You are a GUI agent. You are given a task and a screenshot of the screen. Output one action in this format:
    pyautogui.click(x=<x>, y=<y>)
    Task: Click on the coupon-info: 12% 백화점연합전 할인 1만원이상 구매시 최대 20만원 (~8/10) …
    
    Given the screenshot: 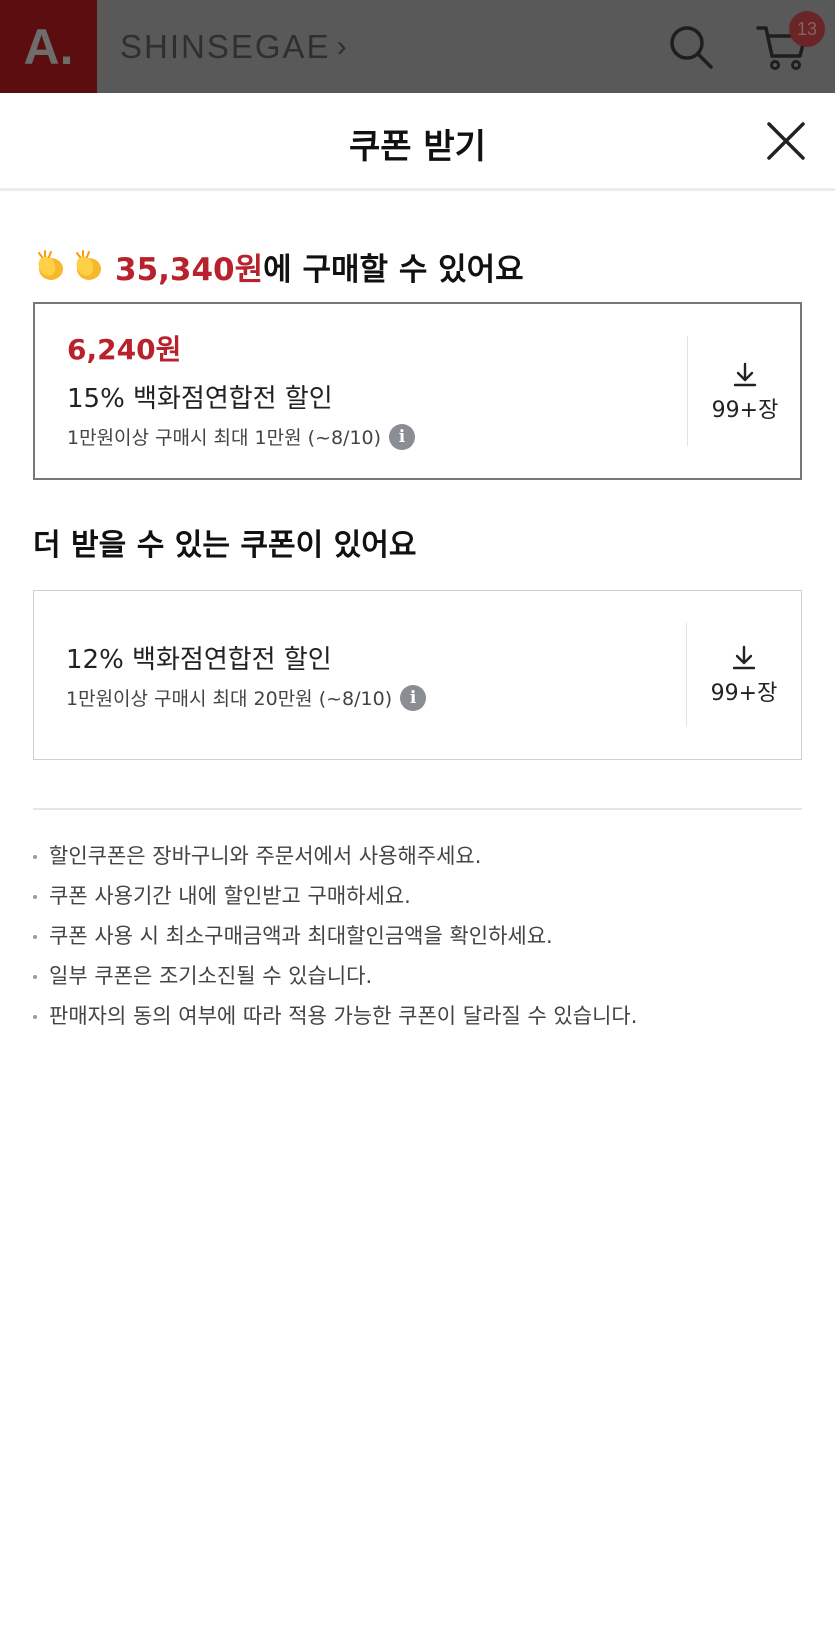 What is the action you would take?
    pyautogui.click(x=246, y=675)
    